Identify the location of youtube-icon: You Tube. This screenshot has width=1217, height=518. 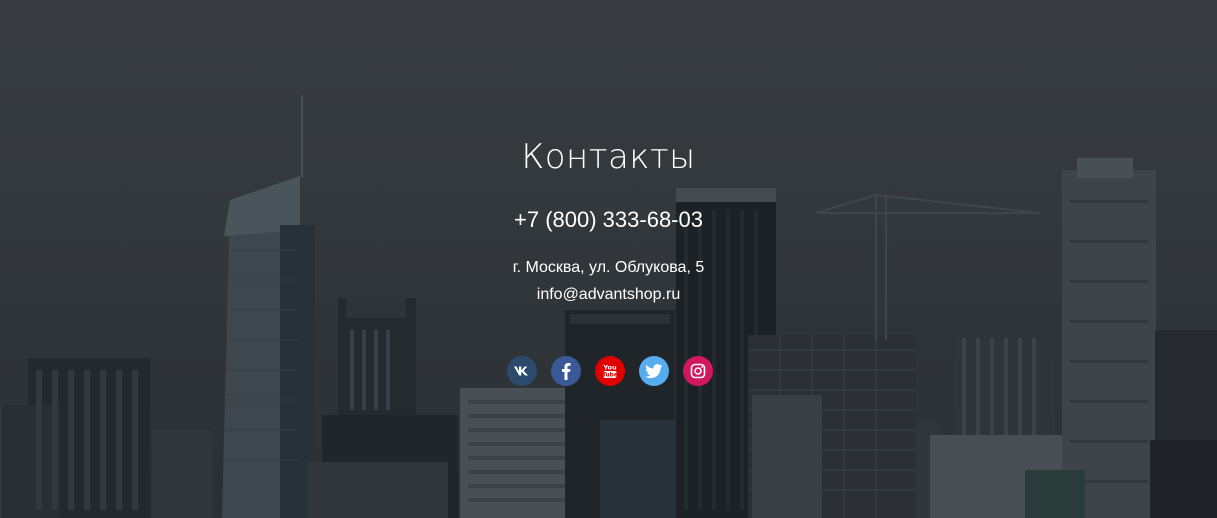
(610, 371).